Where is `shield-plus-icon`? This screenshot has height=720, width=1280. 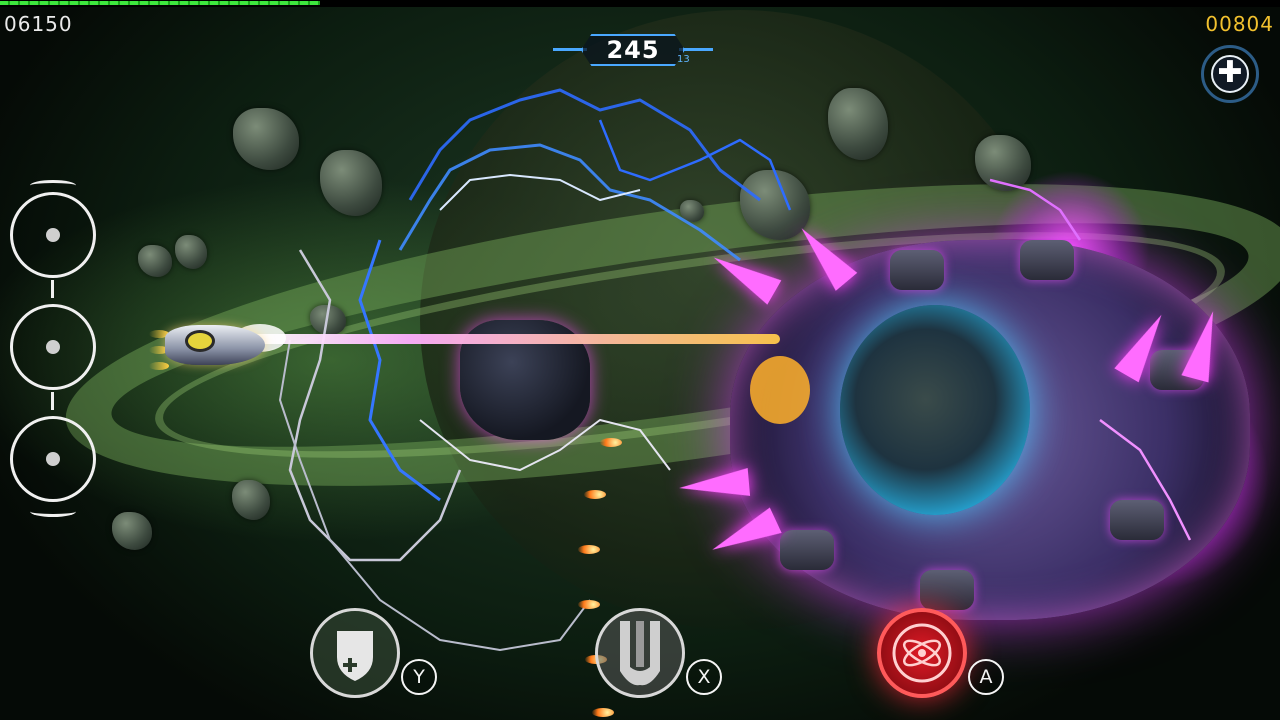
shield-plus-icon is located at coordinates (355, 656).